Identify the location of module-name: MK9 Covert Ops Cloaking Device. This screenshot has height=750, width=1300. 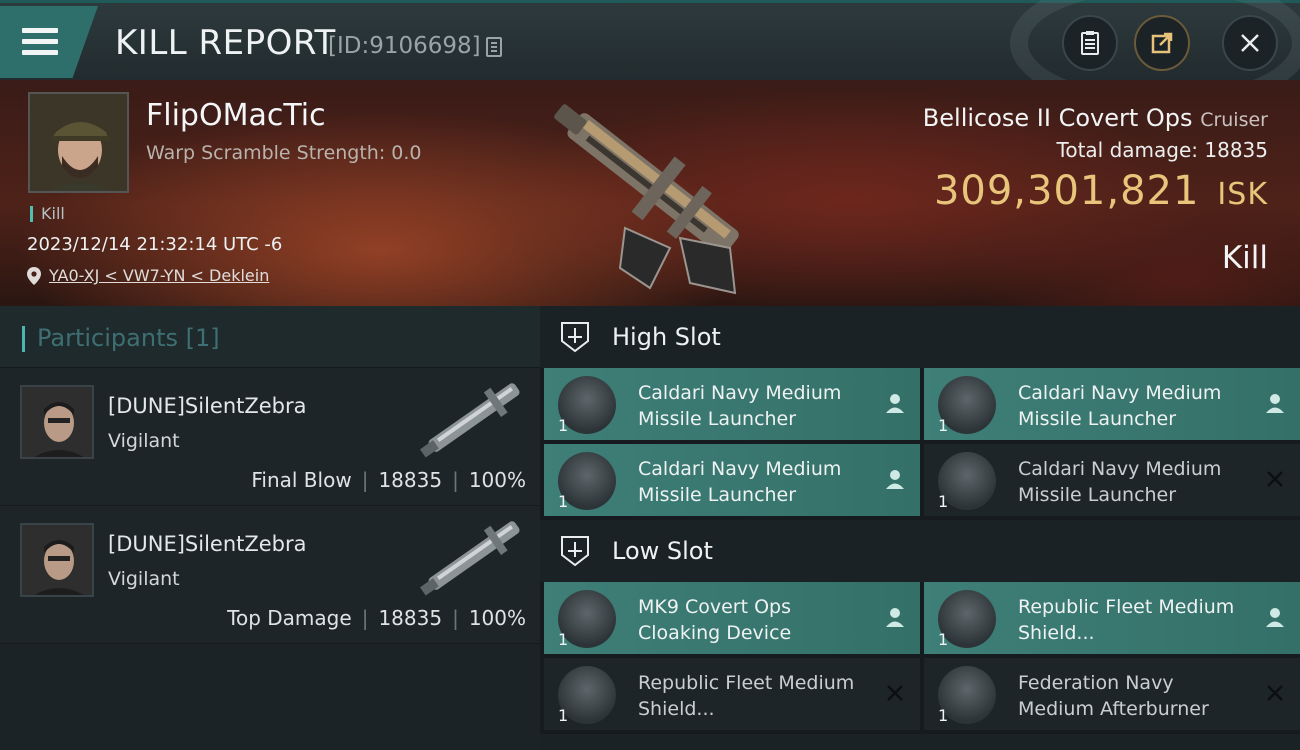
(715, 620).